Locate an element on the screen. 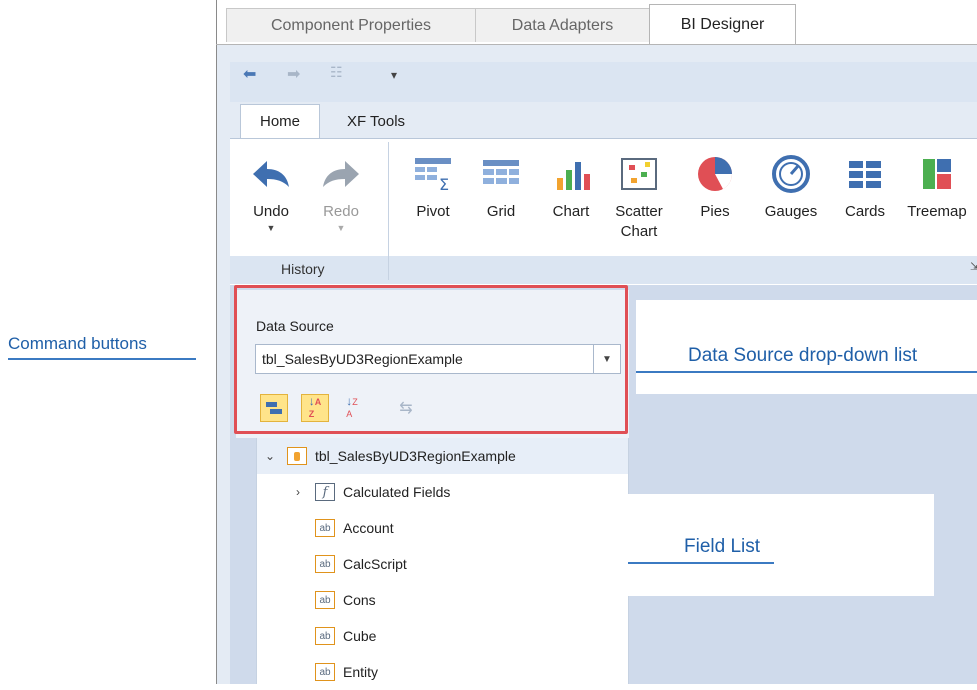 Image resolution: width=977 pixels, height=690 pixels. pivot-button: Σ Pivot is located at coordinates (433, 184).